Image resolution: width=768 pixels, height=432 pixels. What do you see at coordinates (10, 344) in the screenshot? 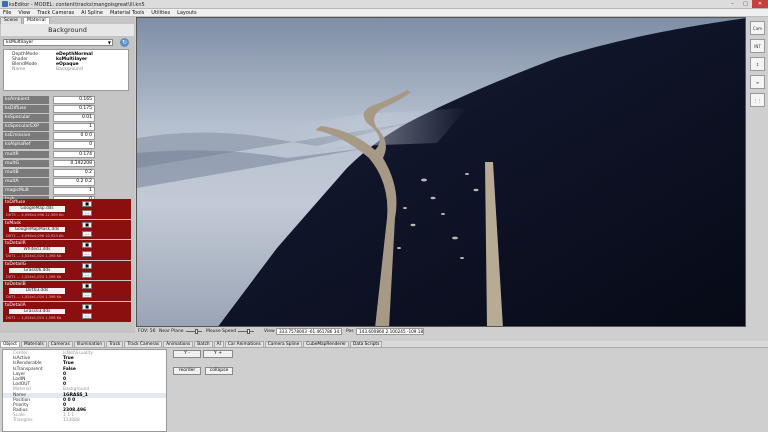
I see `tab-object: Object` at bounding box center [10, 344].